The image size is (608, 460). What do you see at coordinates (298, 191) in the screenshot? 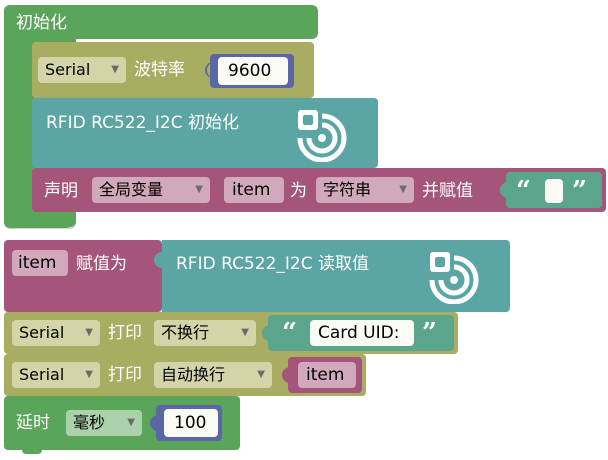
I see `as-label: 为` at bounding box center [298, 191].